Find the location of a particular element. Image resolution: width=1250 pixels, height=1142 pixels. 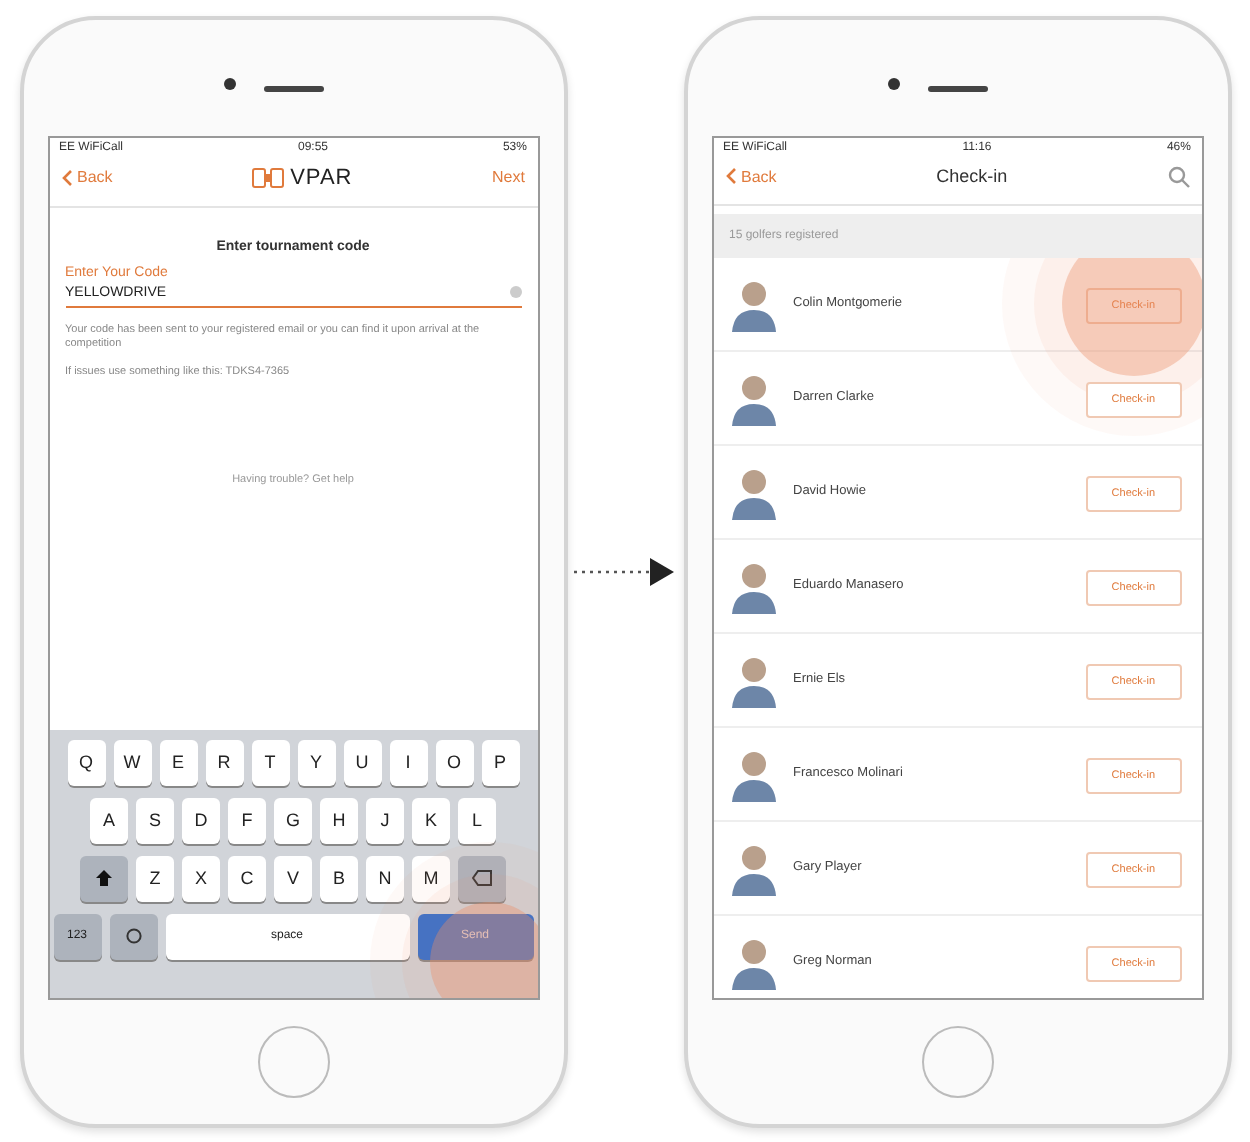

keyboard-key: F is located at coordinates (247, 820).